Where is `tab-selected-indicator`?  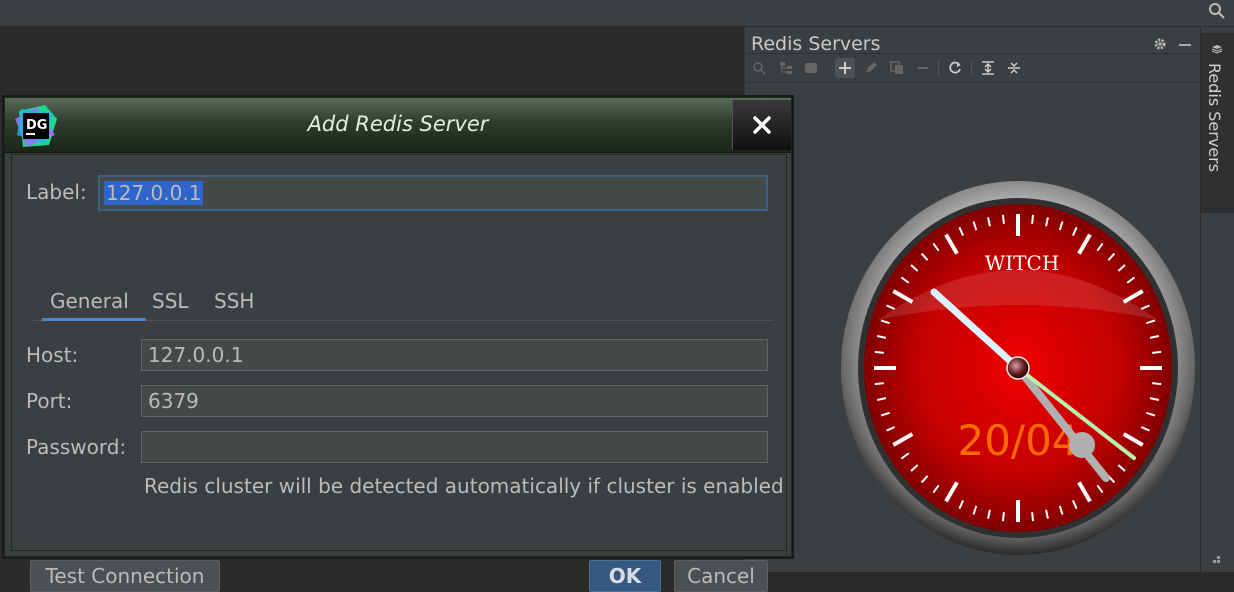 tab-selected-indicator is located at coordinates (94, 319).